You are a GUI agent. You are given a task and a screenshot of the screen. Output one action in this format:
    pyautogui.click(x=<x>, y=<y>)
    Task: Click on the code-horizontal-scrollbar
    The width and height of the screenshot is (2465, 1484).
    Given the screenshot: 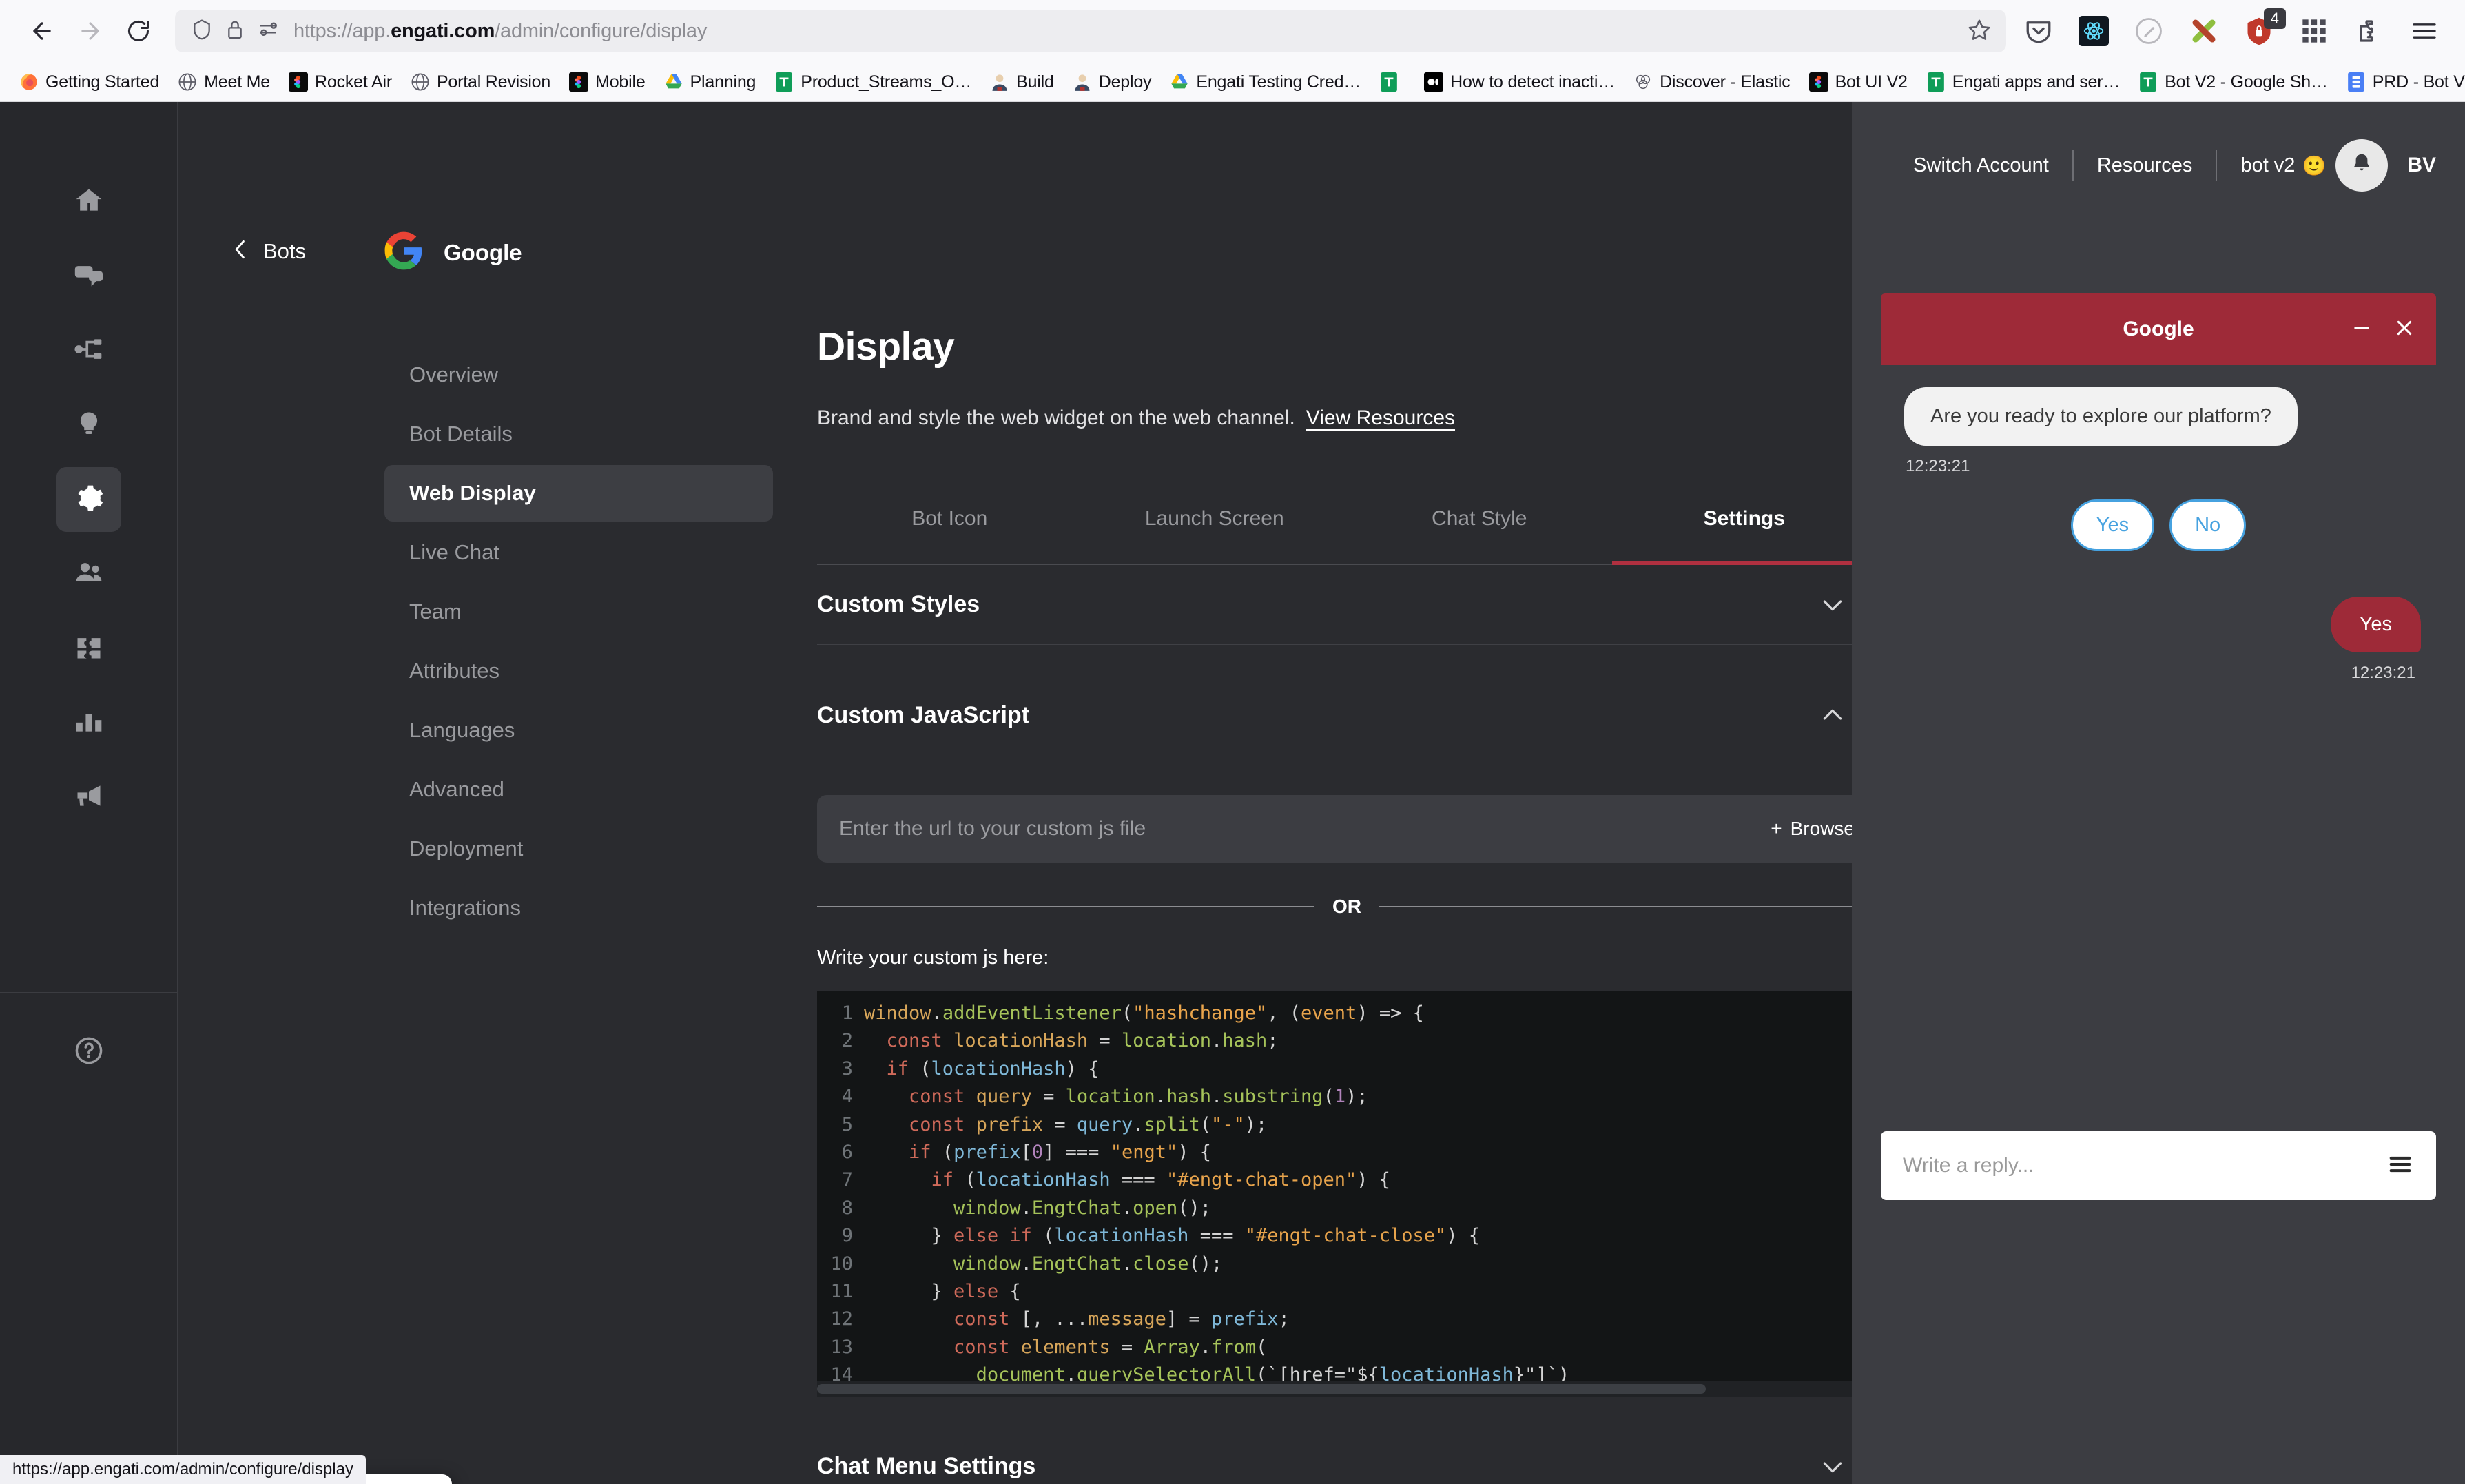 What is the action you would take?
    pyautogui.click(x=1347, y=1389)
    